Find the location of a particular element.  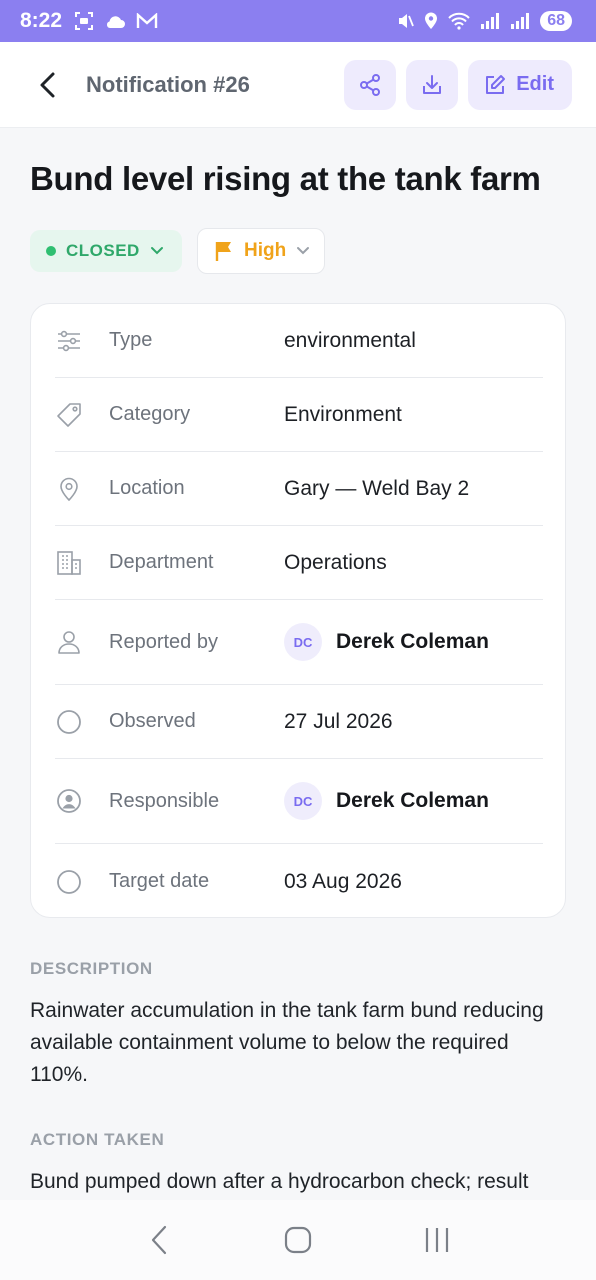

back-arrow-icon is located at coordinates (47, 84).